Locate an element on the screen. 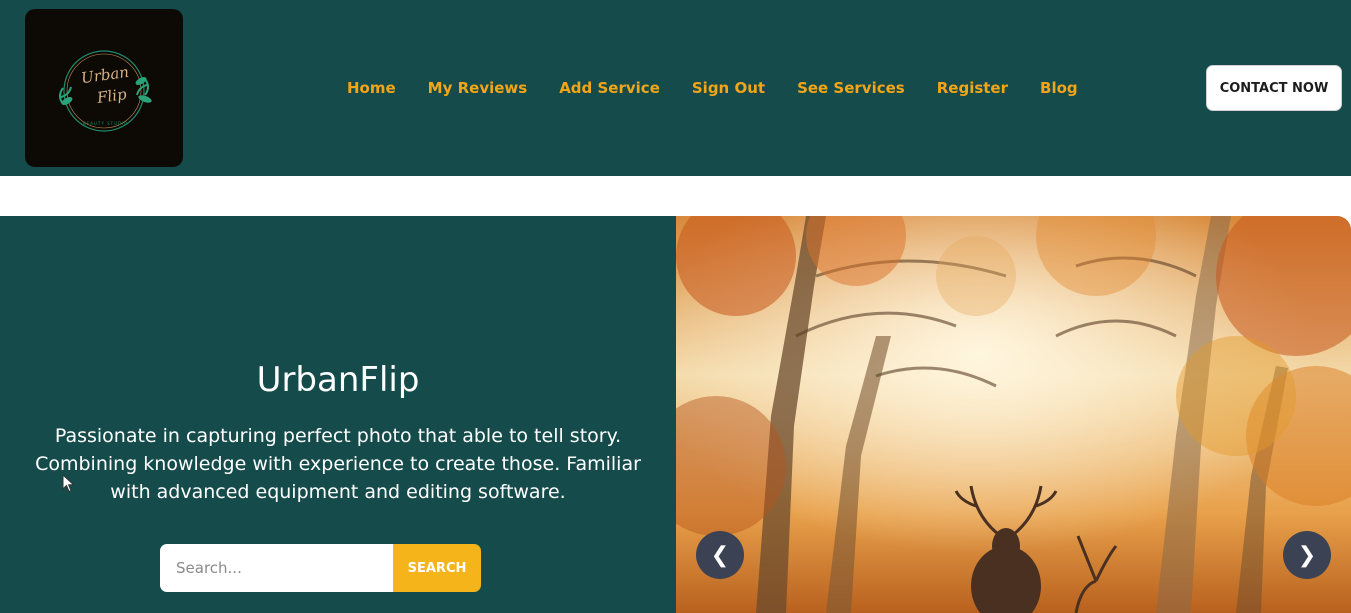 The height and width of the screenshot is (613, 1351). nav-see-services: See Services is located at coordinates (851, 89).